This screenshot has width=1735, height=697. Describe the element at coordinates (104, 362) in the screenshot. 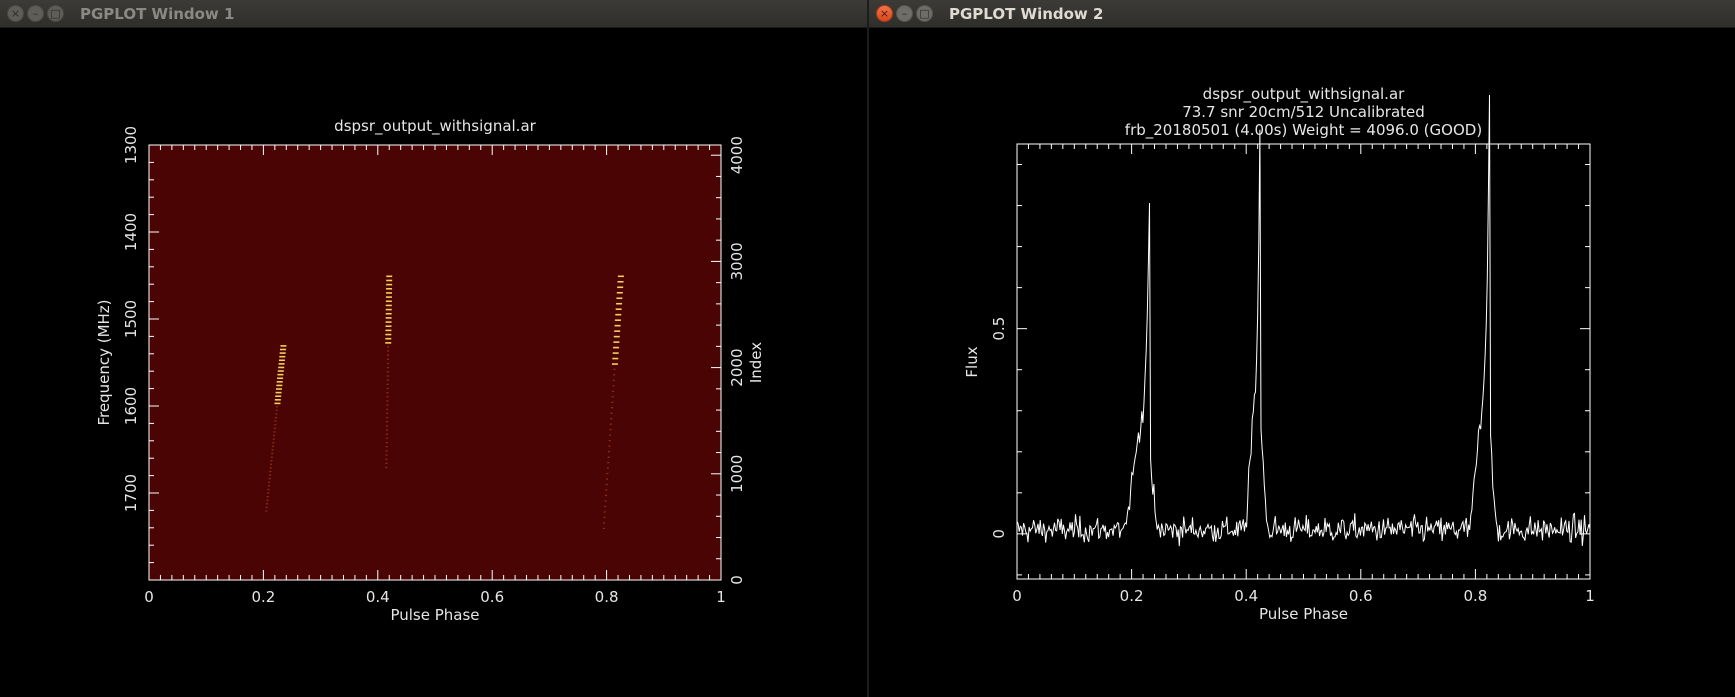

I see `y-axis-label: Frequency (MHz)` at that location.